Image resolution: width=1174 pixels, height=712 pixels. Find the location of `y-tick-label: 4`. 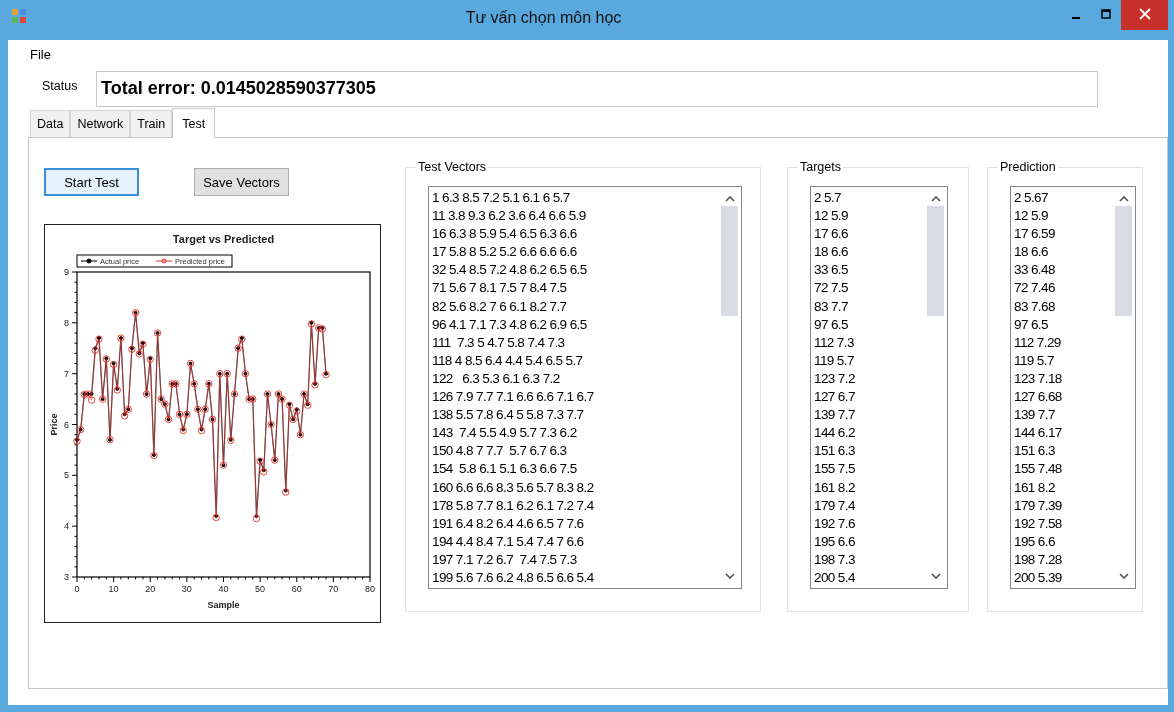

y-tick-label: 4 is located at coordinates (66, 526).